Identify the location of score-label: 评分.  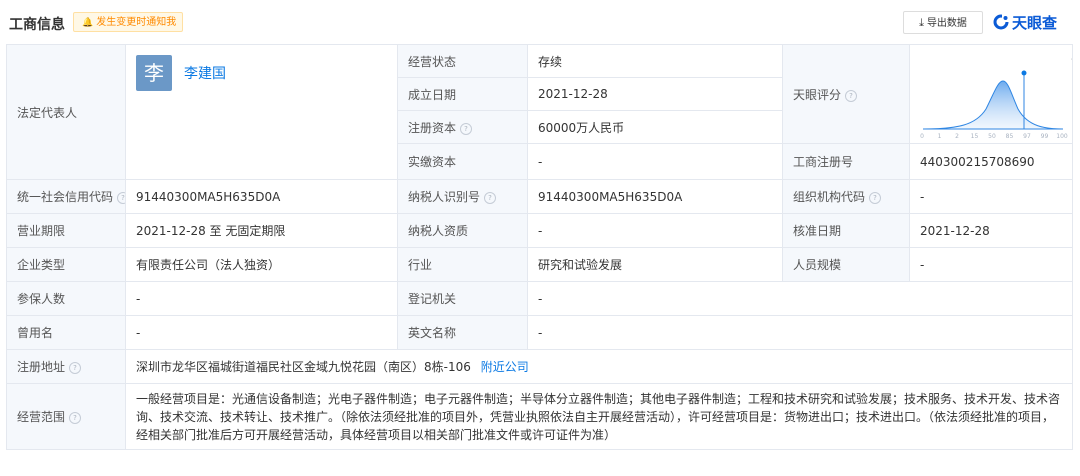
(1071, 60).